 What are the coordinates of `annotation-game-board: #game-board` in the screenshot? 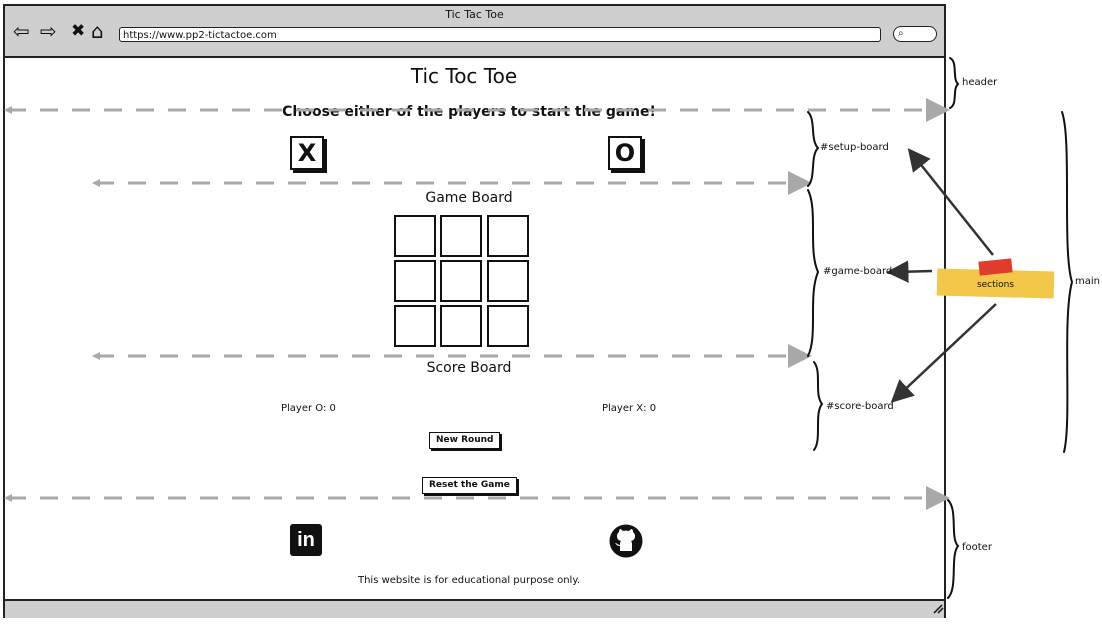 It's located at (858, 271).